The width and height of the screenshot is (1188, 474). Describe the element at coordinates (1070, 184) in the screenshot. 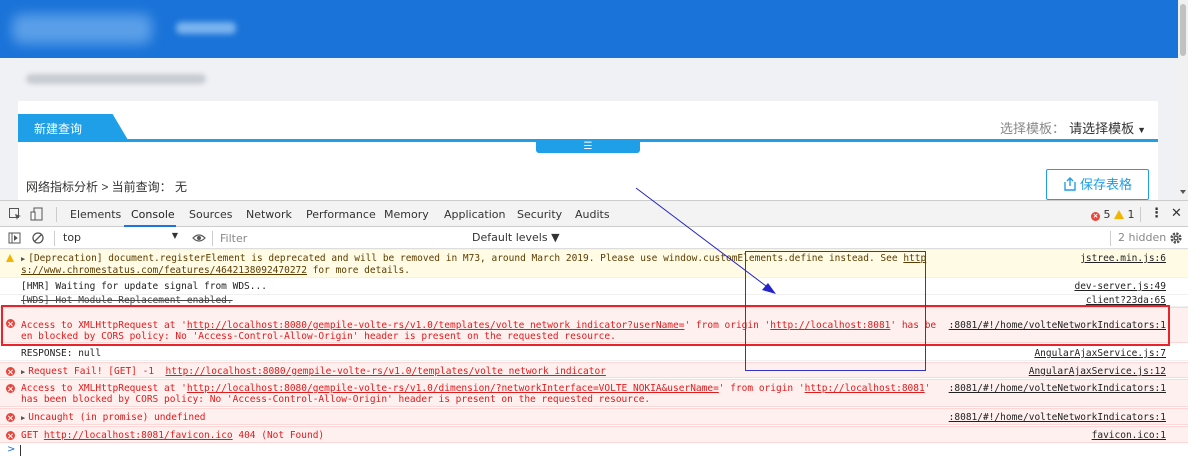

I see `share-icon` at that location.